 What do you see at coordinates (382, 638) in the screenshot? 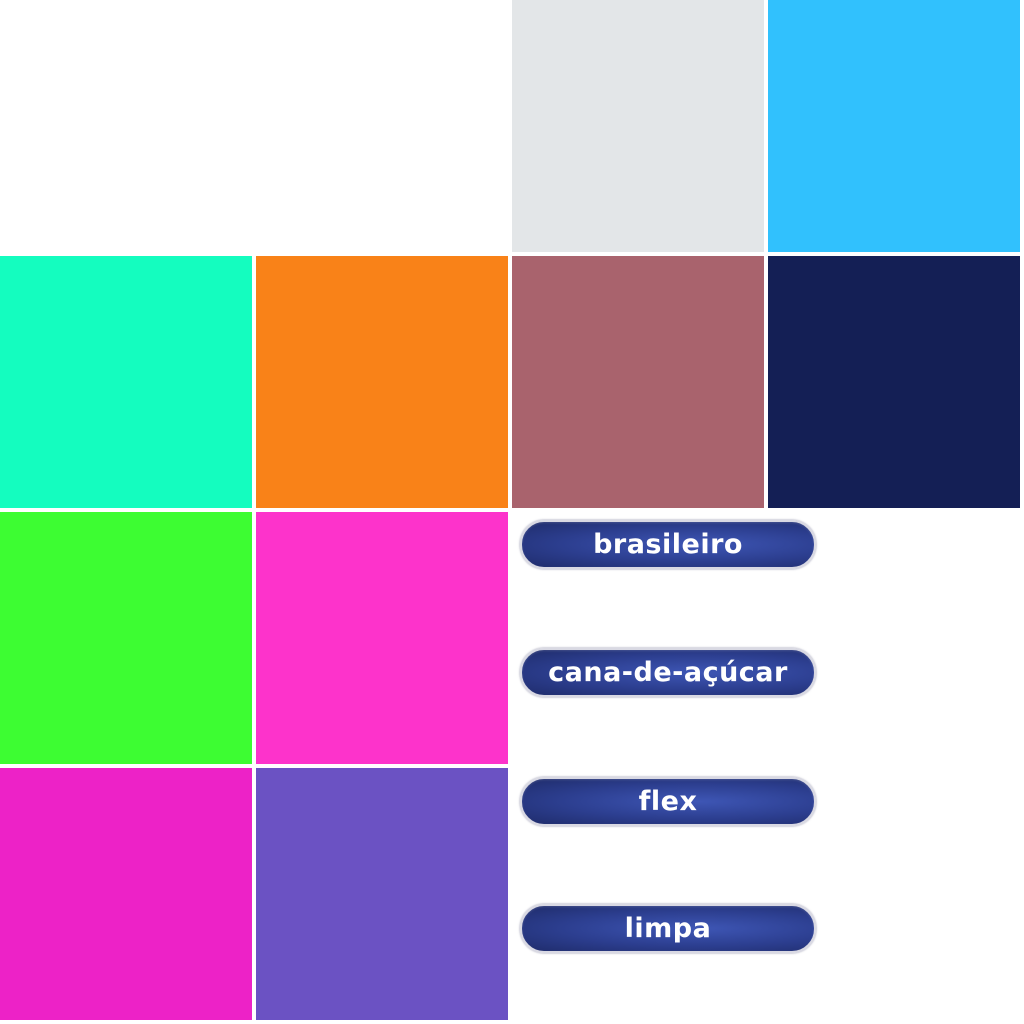
I see `swatch-hot-pink` at bounding box center [382, 638].